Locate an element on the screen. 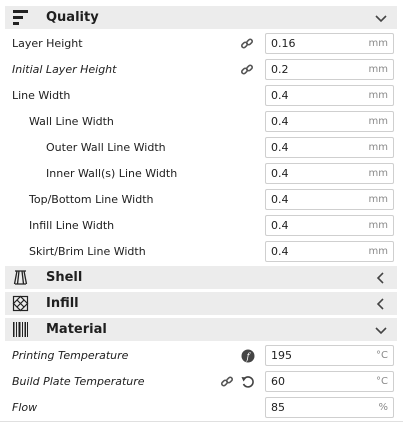  function-icon: f is located at coordinates (248, 356).